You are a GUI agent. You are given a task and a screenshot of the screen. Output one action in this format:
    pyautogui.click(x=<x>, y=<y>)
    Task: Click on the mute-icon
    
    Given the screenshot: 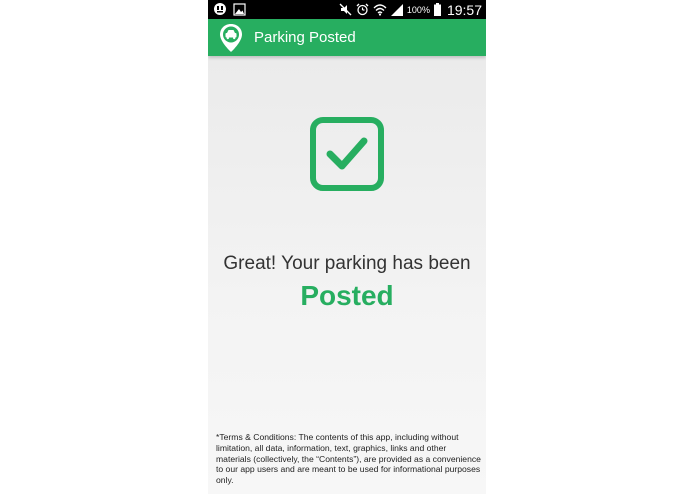 What is the action you would take?
    pyautogui.click(x=345, y=9)
    